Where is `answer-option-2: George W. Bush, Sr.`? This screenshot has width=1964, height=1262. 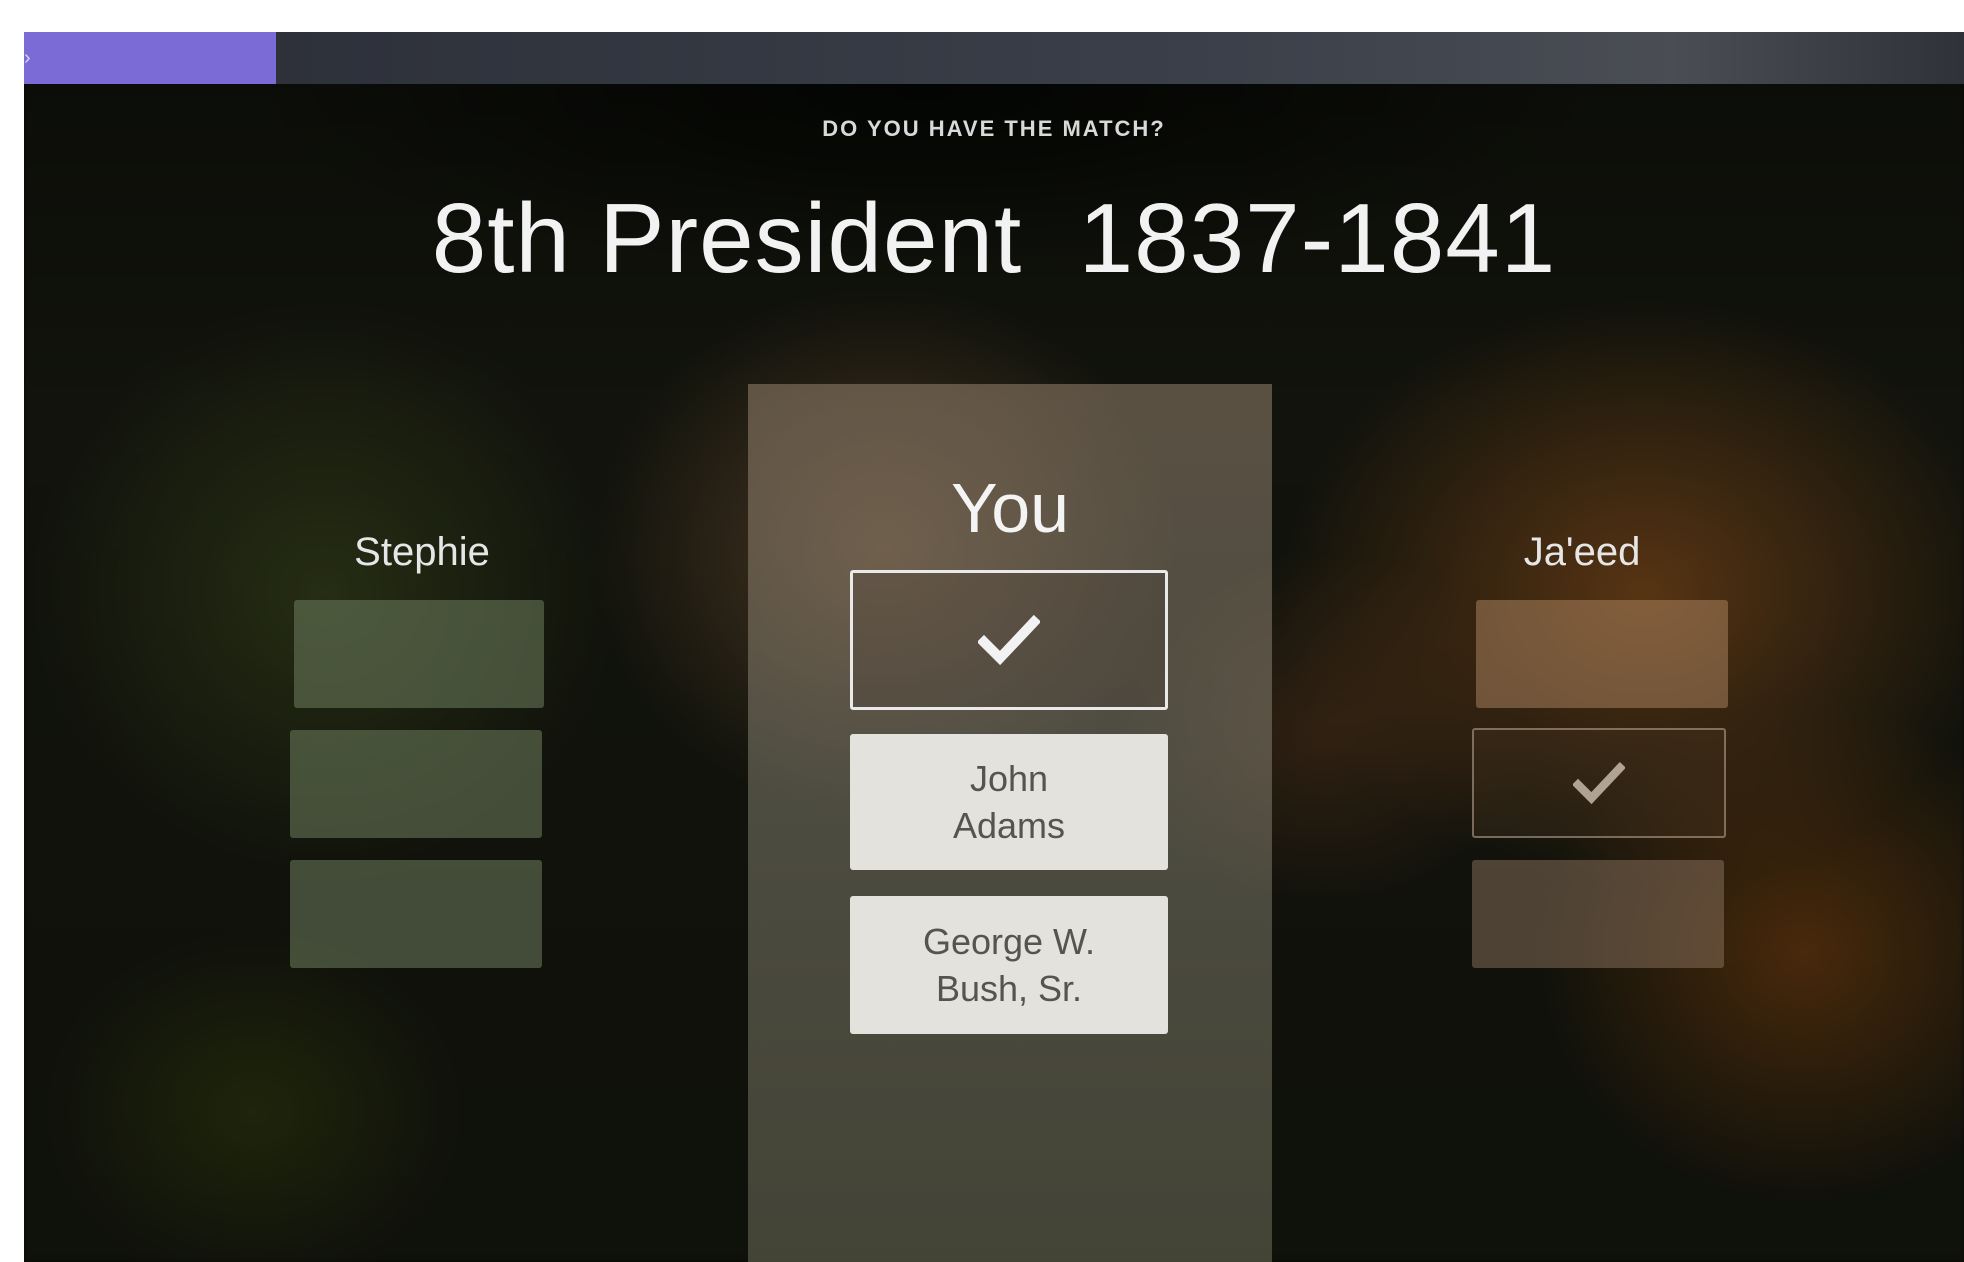
answer-option-2: George W. Bush, Sr. is located at coordinates (1009, 965).